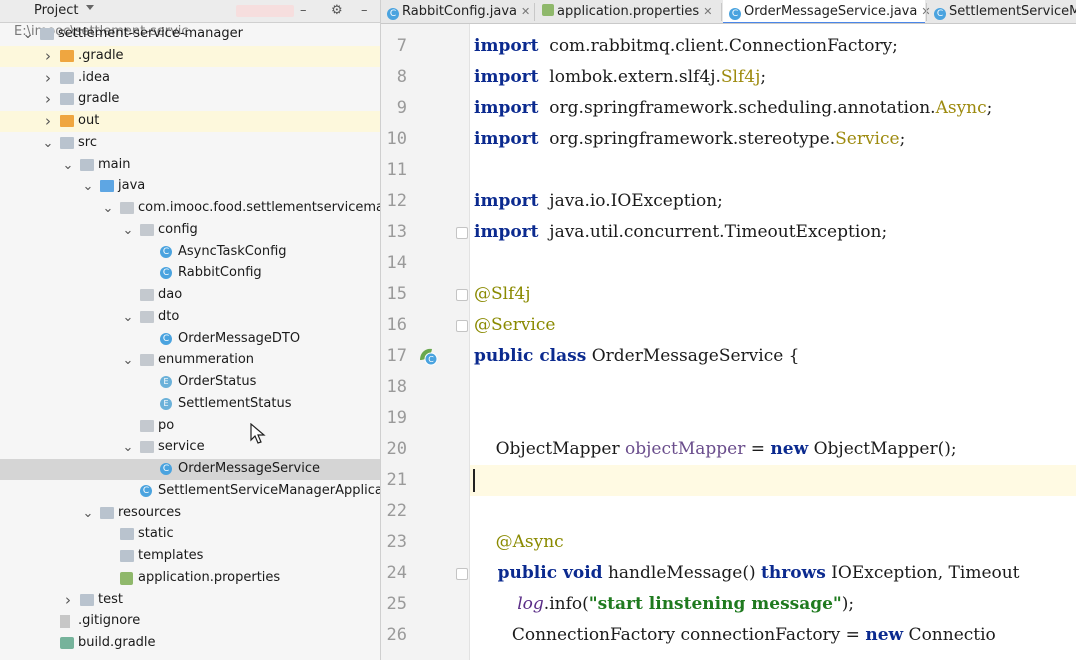 This screenshot has width=1076, height=660. What do you see at coordinates (190, 578) in the screenshot?
I see `tree-item: application.properties` at bounding box center [190, 578].